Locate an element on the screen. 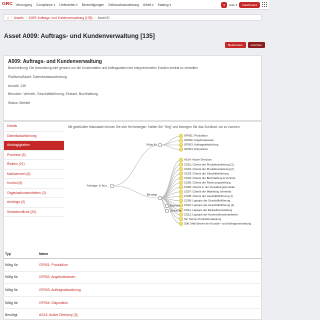  breadcrumb-item: Asset-ID is located at coordinates (103, 17).